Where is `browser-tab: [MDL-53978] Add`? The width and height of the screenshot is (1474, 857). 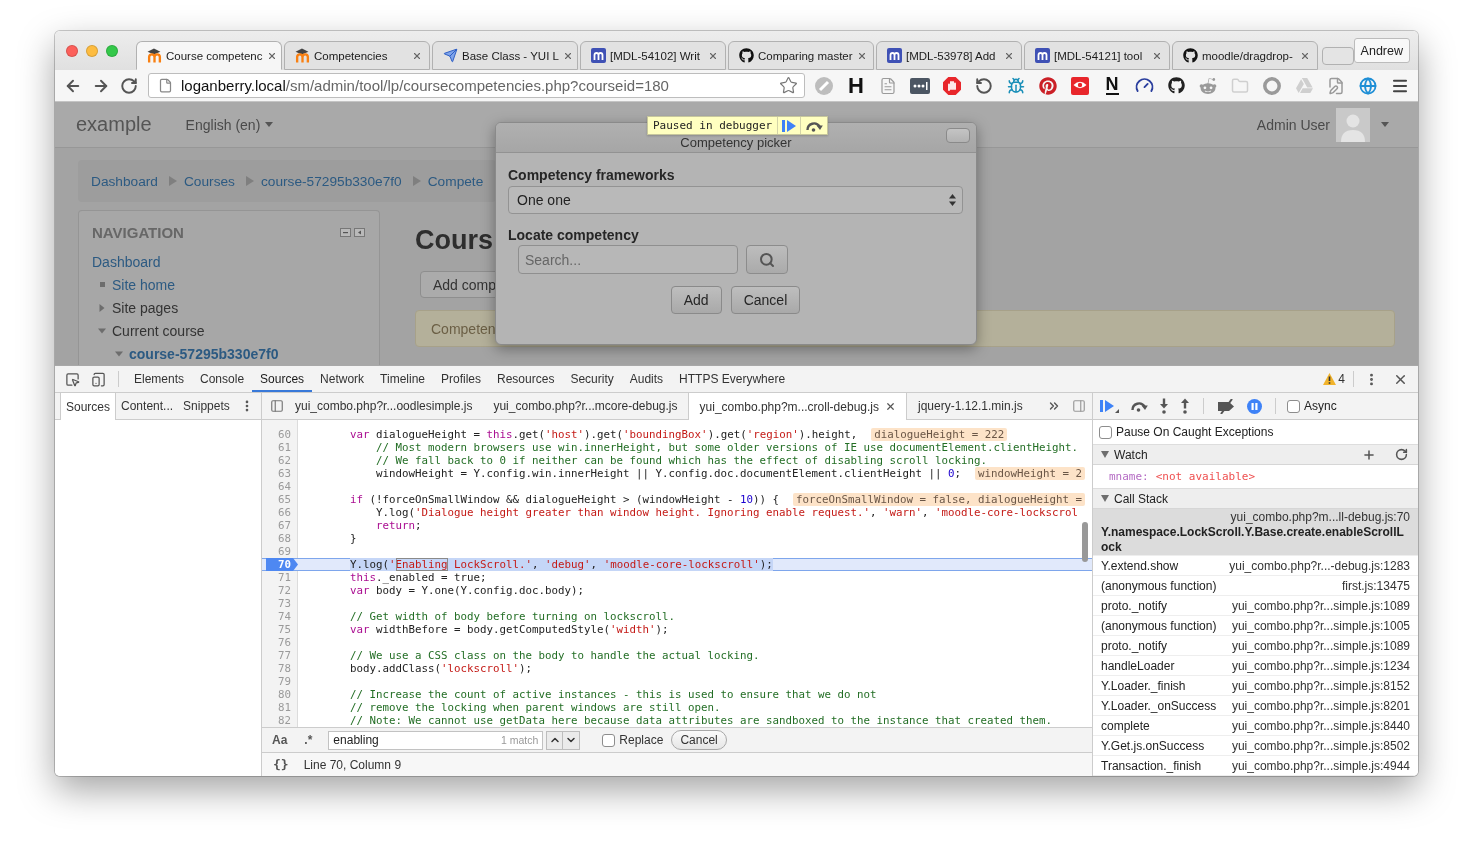
browser-tab: [MDL-53978] Add is located at coordinates (949, 55).